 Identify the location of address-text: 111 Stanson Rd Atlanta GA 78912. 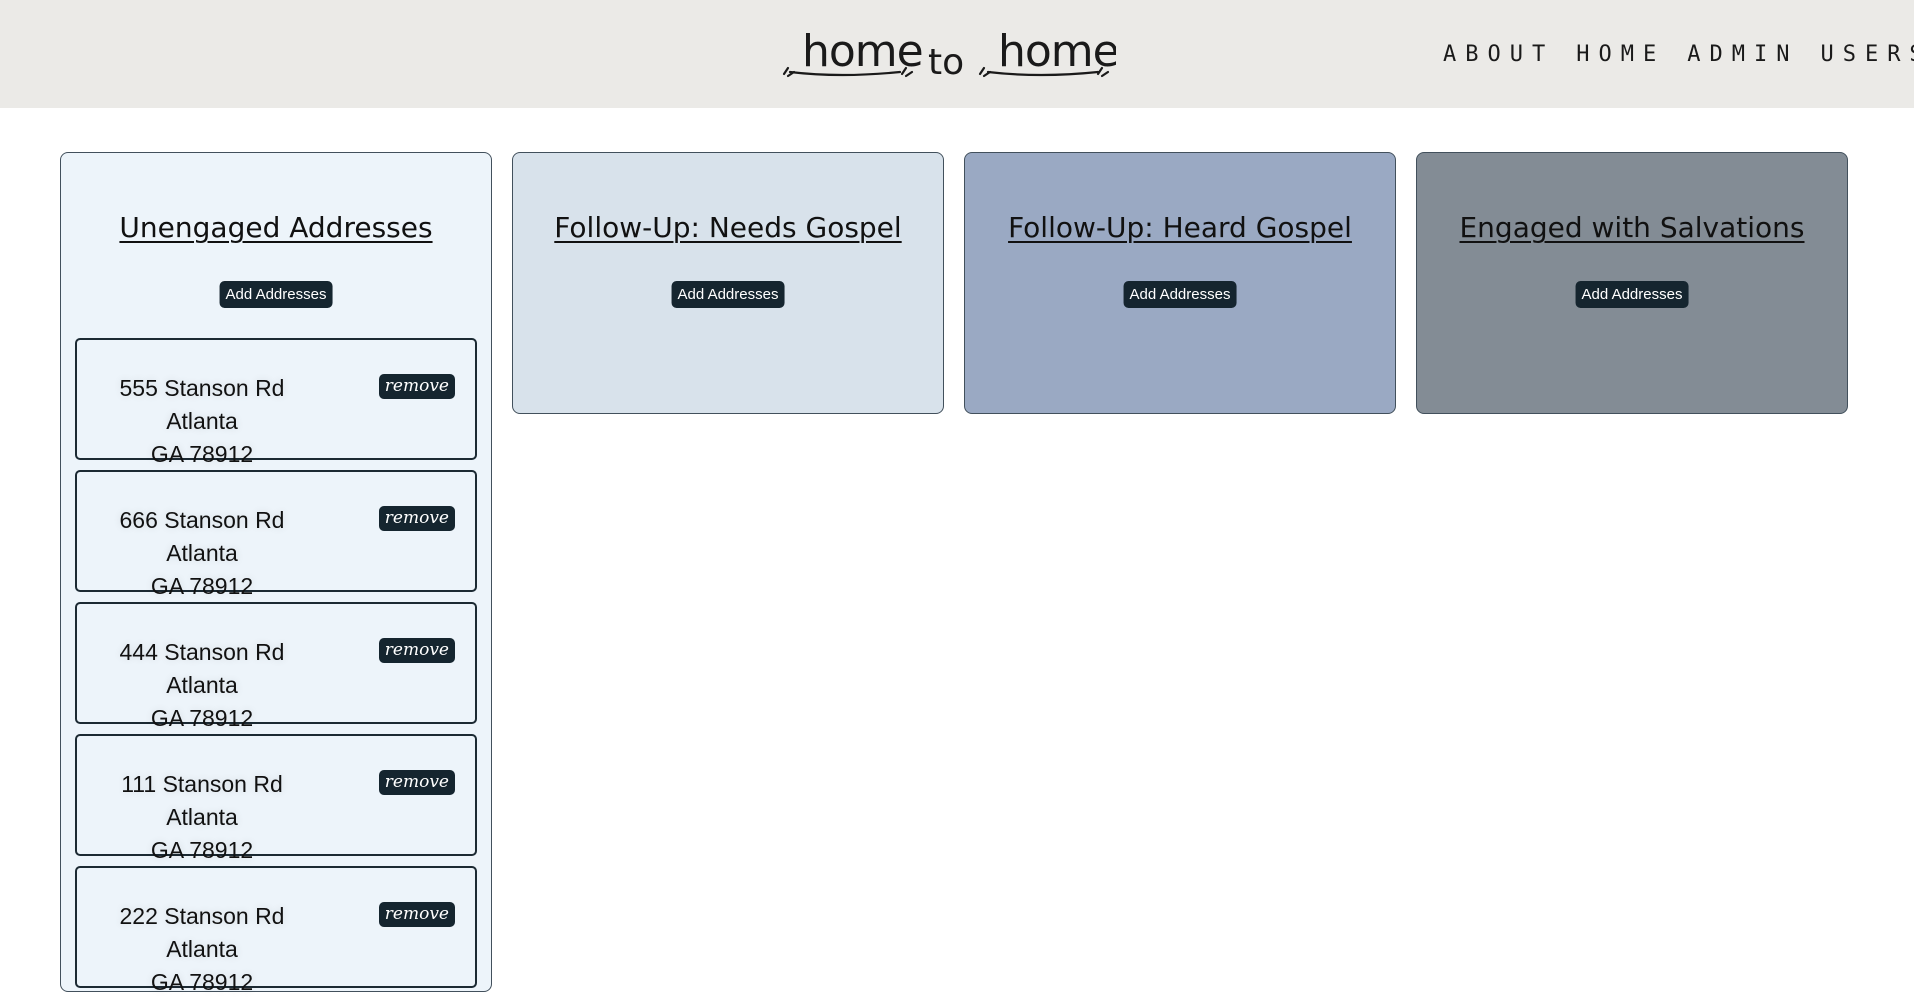
(202, 817).